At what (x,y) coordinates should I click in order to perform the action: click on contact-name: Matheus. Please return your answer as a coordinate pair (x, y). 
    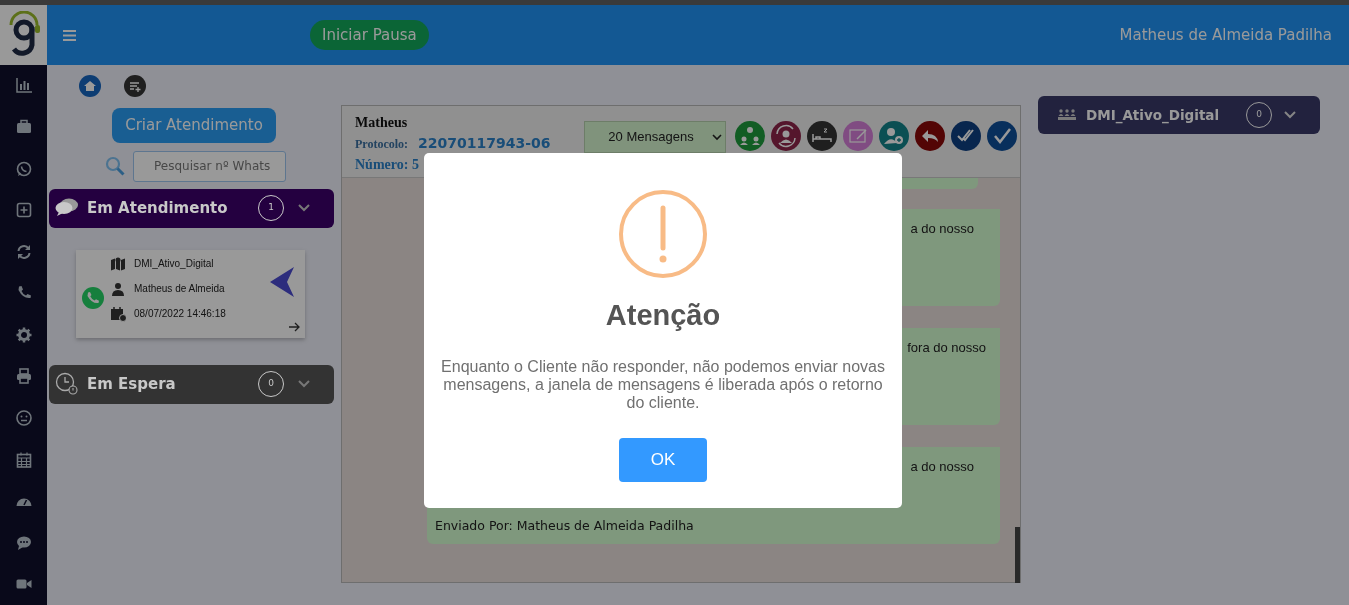
    Looking at the image, I should click on (382, 123).